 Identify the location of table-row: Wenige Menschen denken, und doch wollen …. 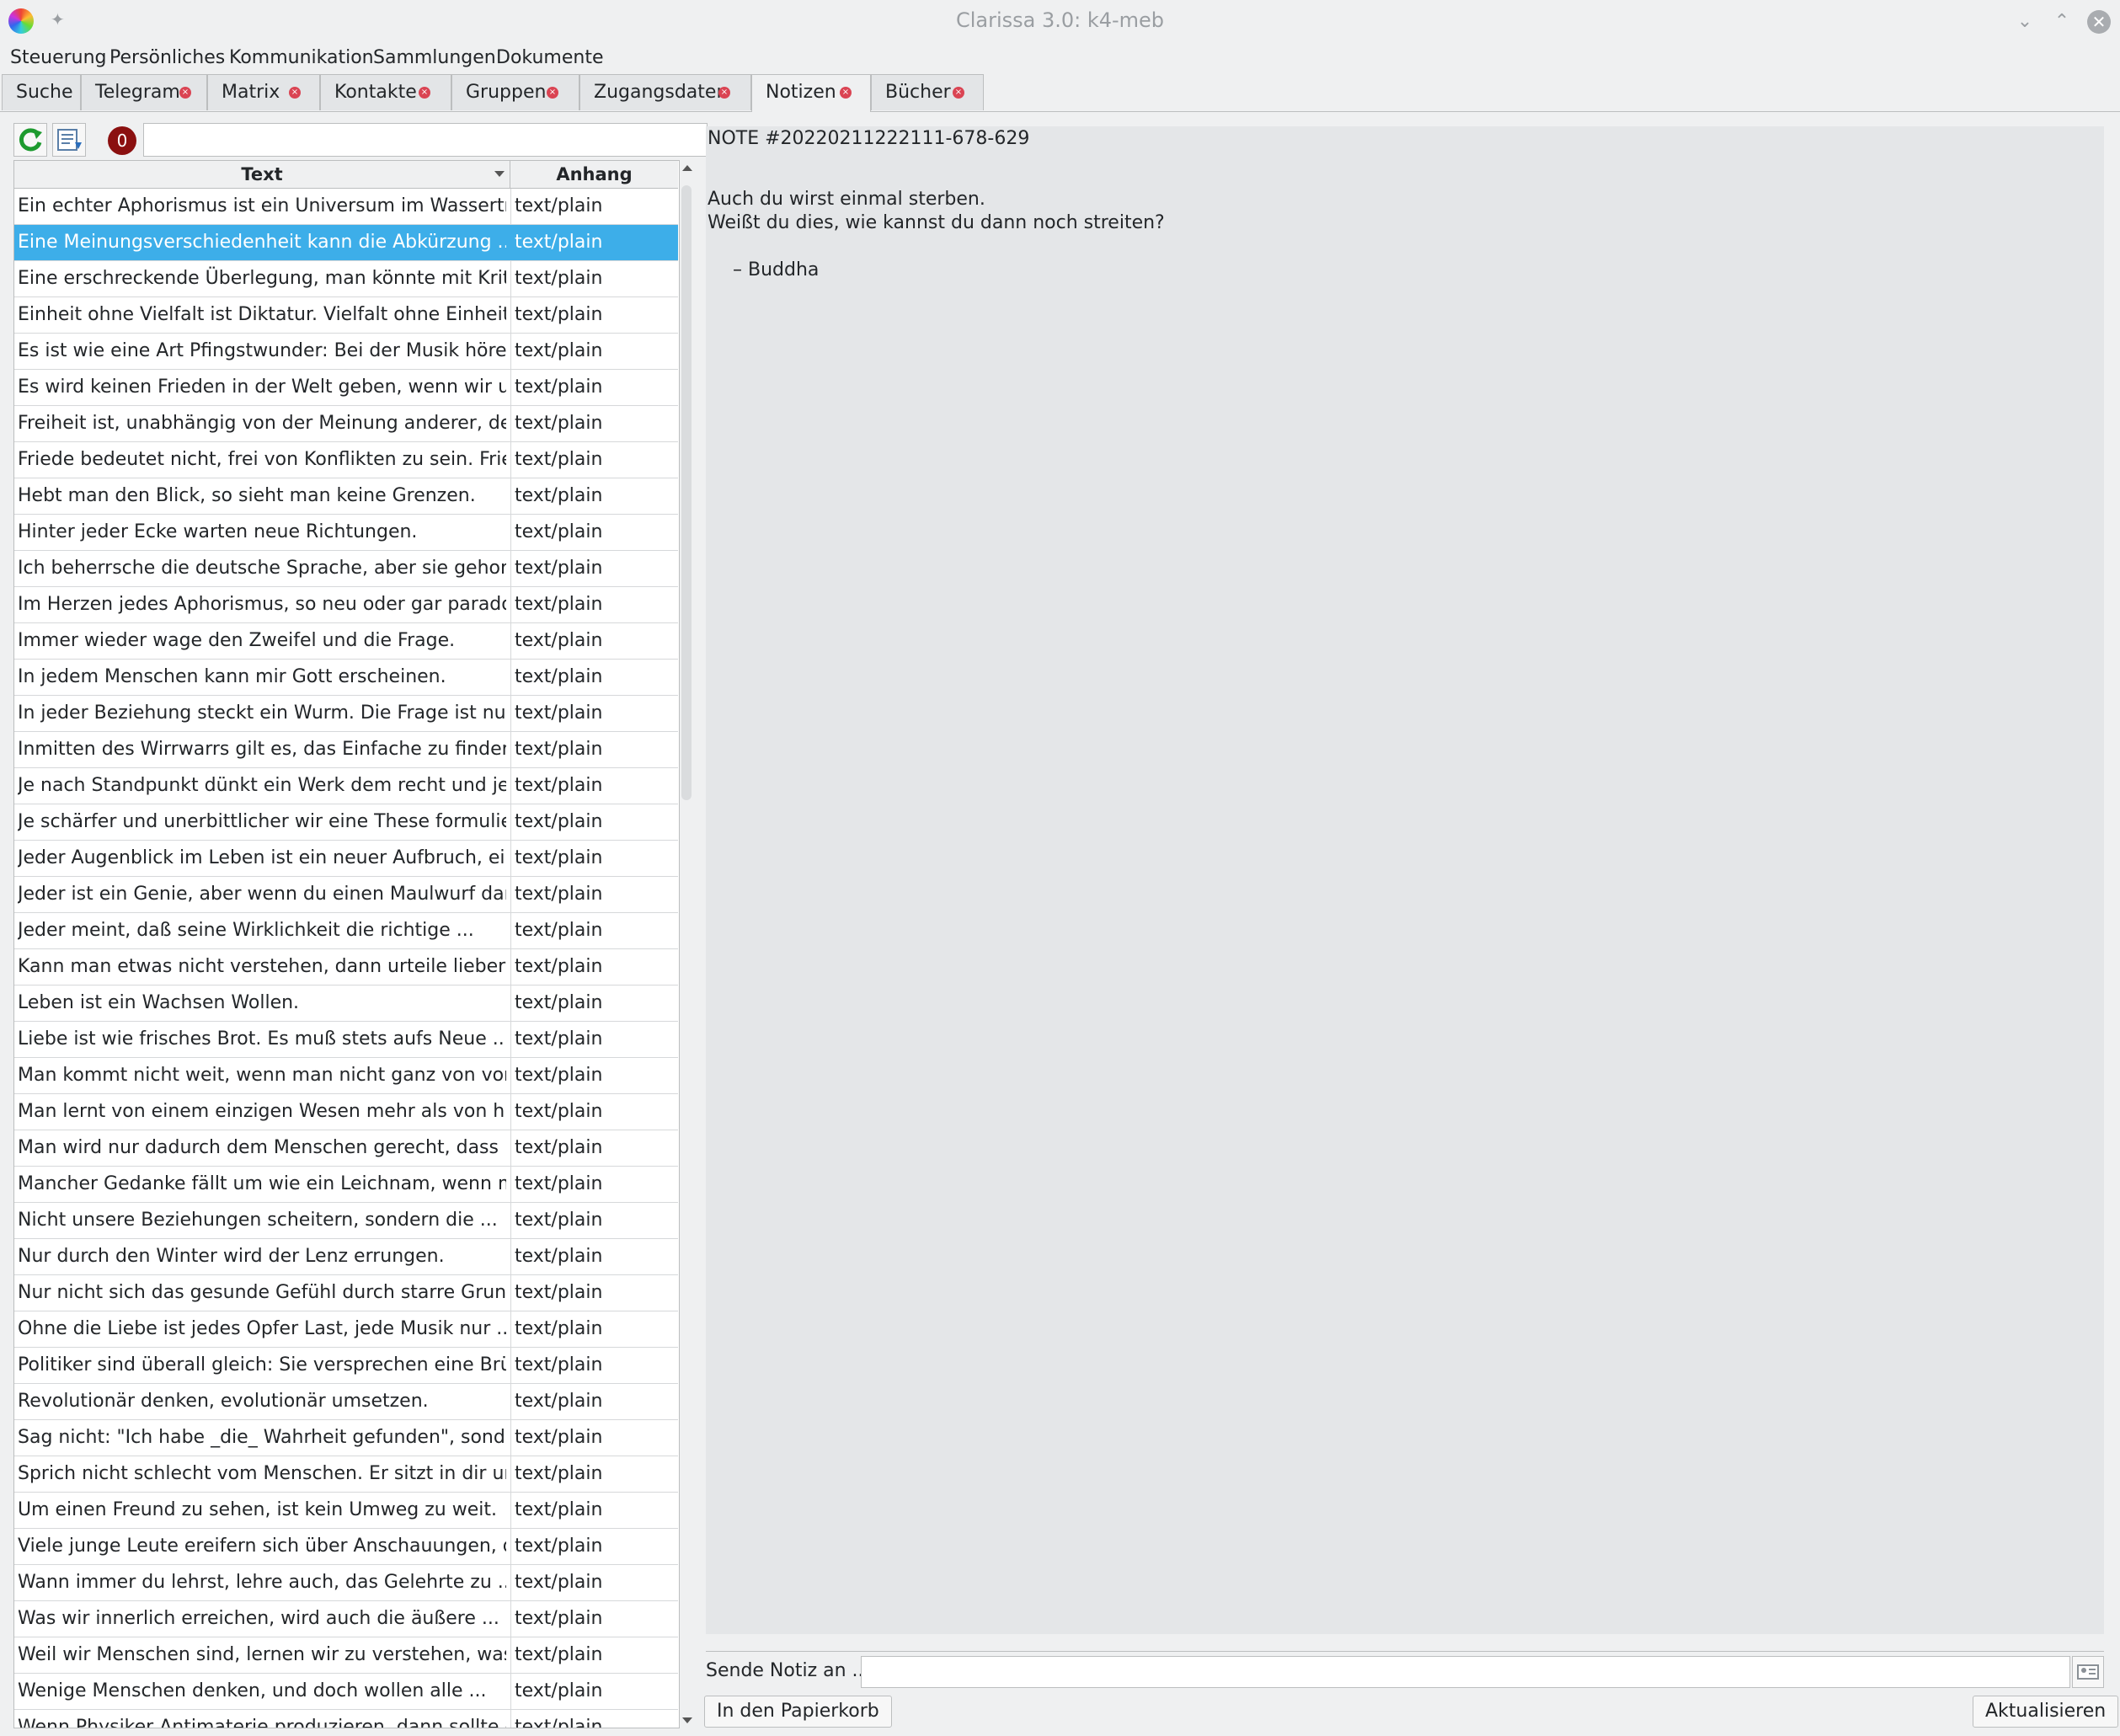
(346, 1692).